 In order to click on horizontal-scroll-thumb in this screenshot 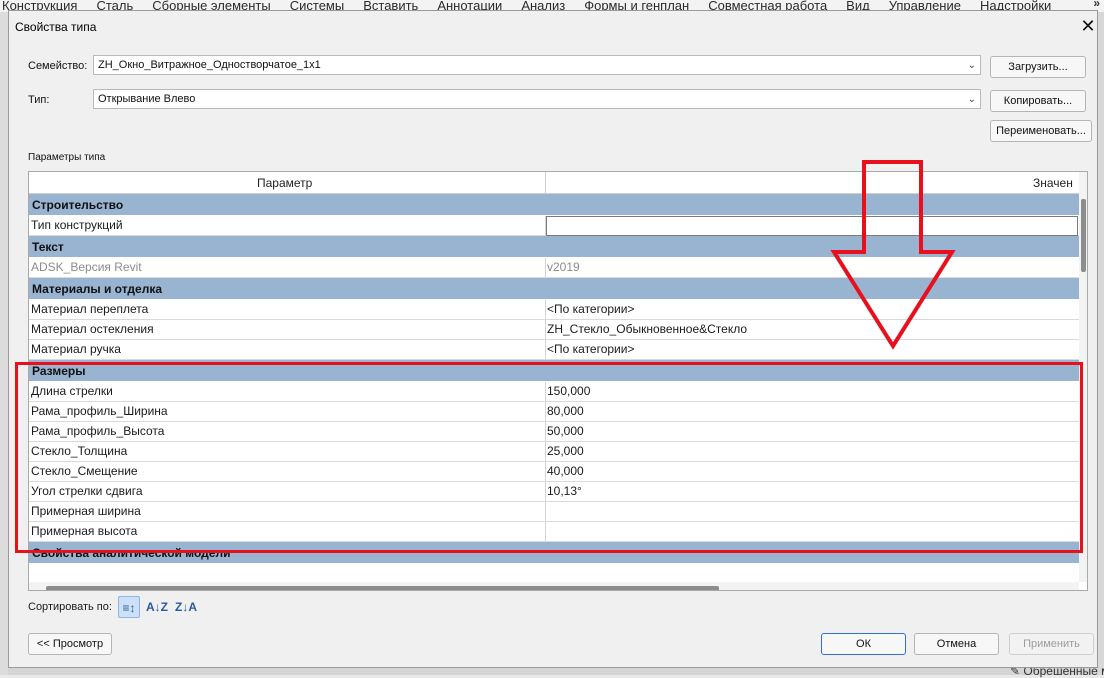, I will do `click(382, 588)`.